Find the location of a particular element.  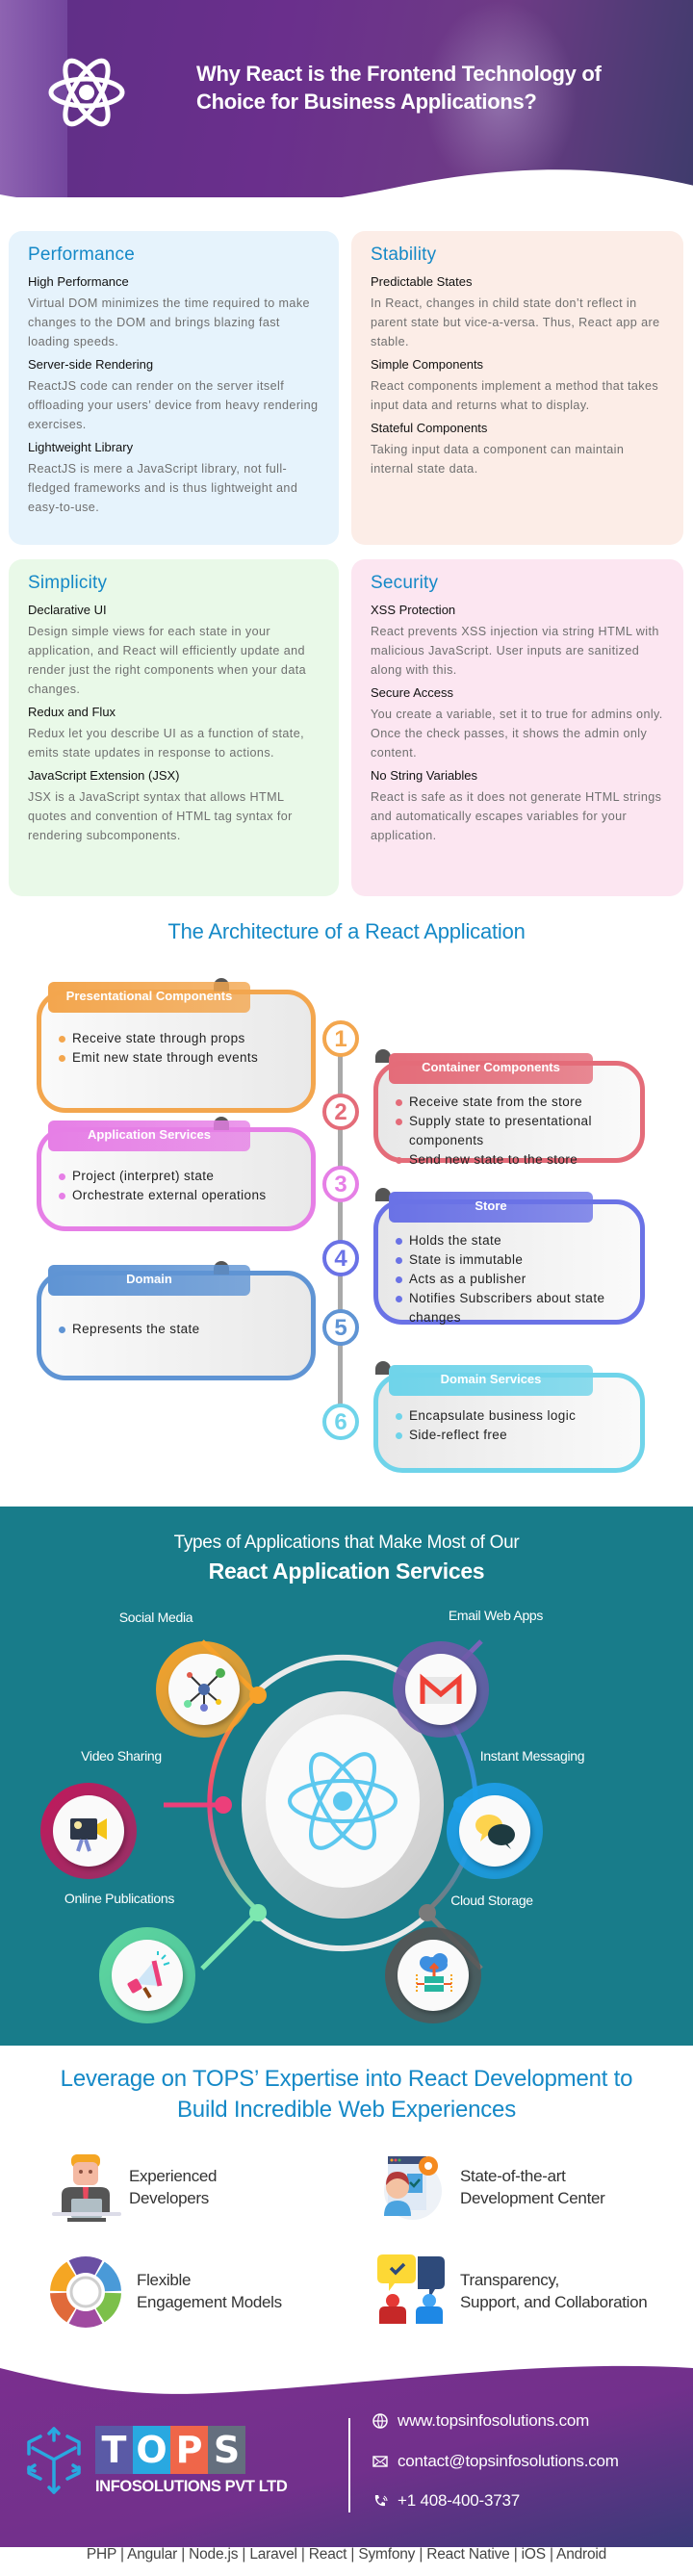

development-center-icon is located at coordinates (413, 2188).